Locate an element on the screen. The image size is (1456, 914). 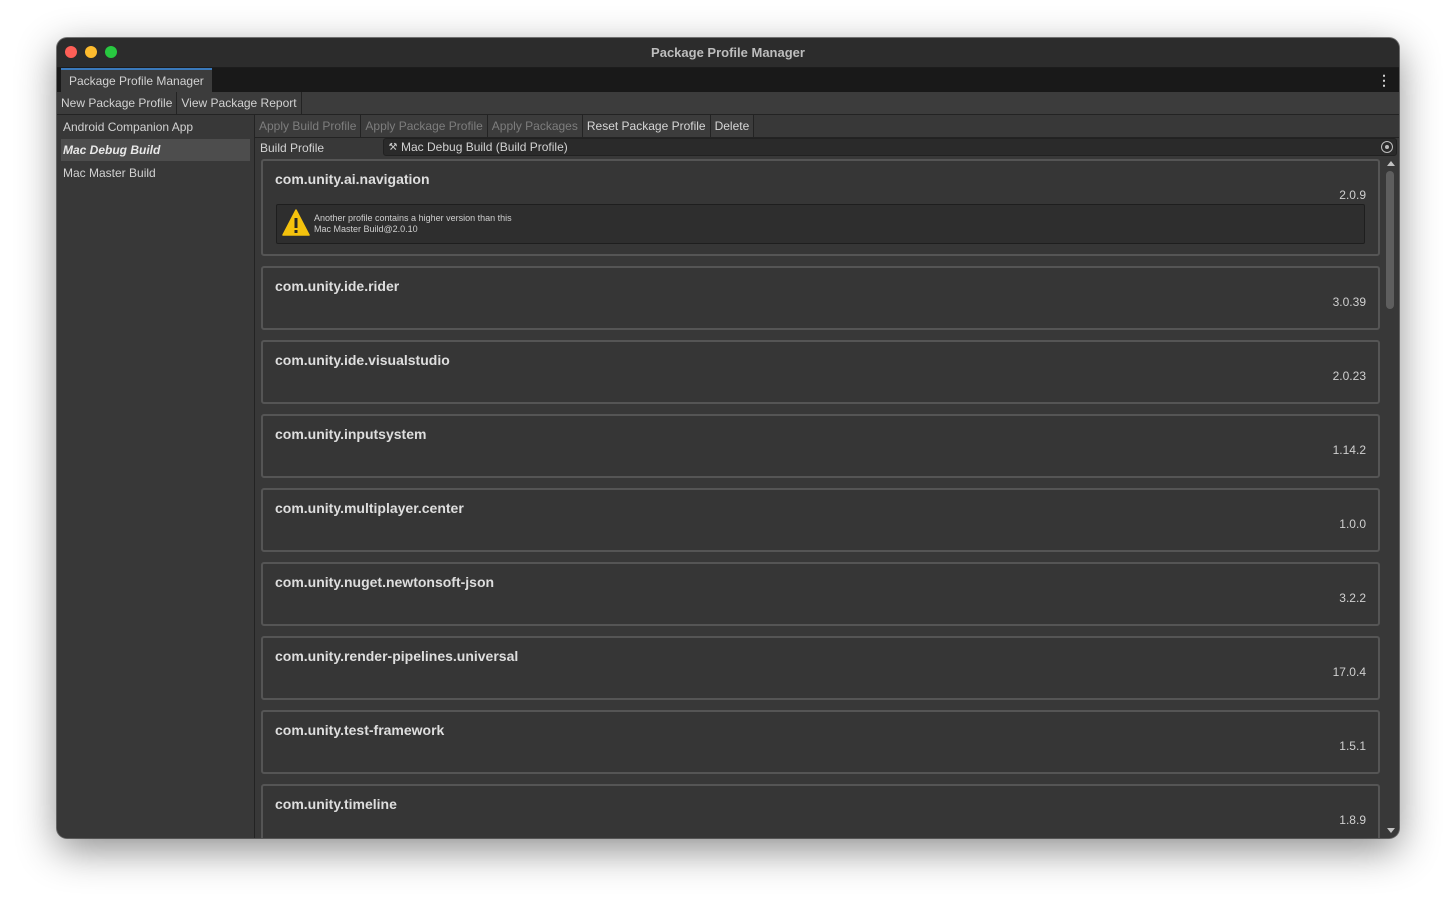
package-card: com.unity.timeline 1.8.9 is located at coordinates (820, 811).